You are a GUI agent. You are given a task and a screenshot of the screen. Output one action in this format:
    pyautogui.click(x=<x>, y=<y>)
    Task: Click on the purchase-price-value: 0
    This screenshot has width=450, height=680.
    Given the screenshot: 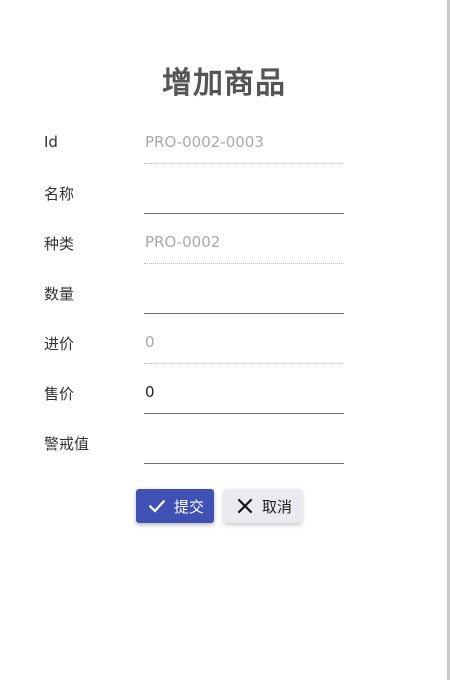 What is the action you would take?
    pyautogui.click(x=150, y=342)
    